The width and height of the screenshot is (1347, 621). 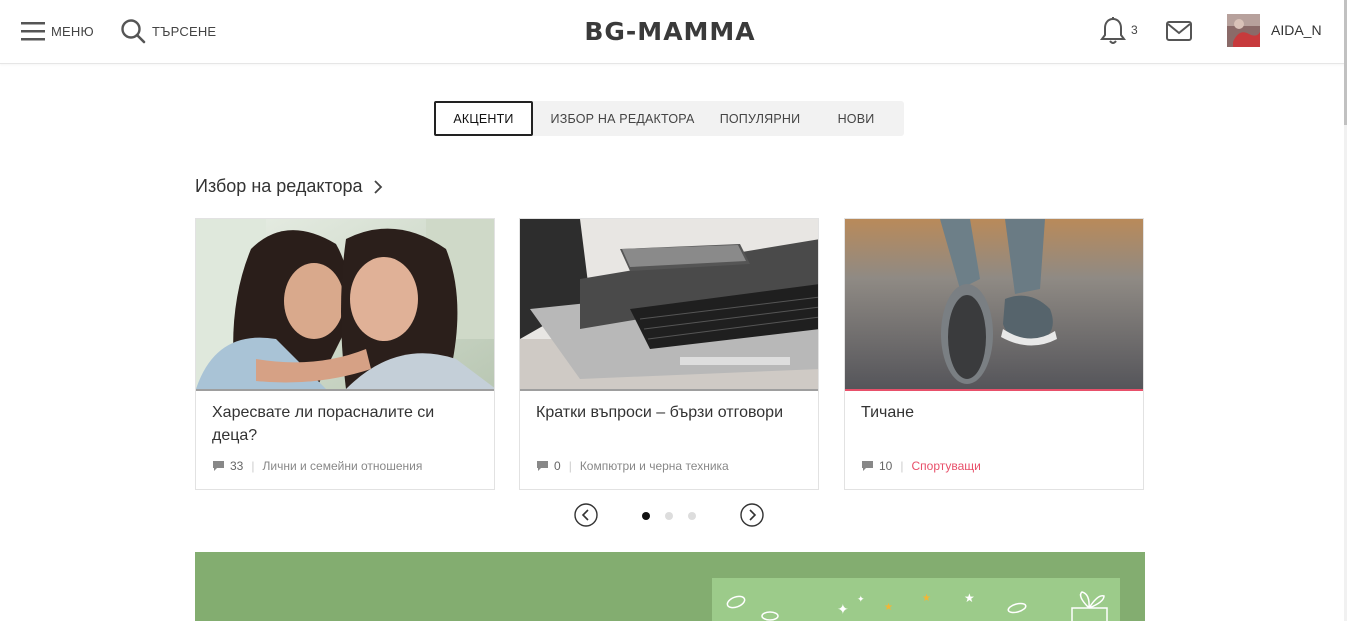 What do you see at coordinates (886, 466) in the screenshot?
I see `comment-count: 10` at bounding box center [886, 466].